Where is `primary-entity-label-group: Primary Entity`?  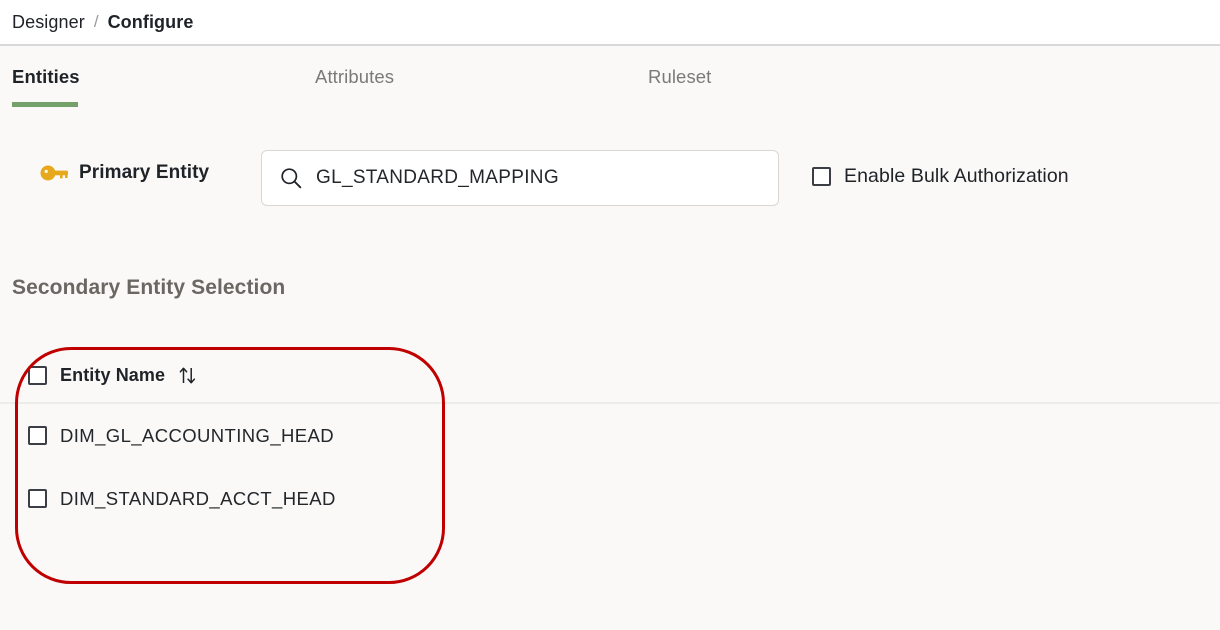
primary-entity-label-group: Primary Entity is located at coordinates (124, 173).